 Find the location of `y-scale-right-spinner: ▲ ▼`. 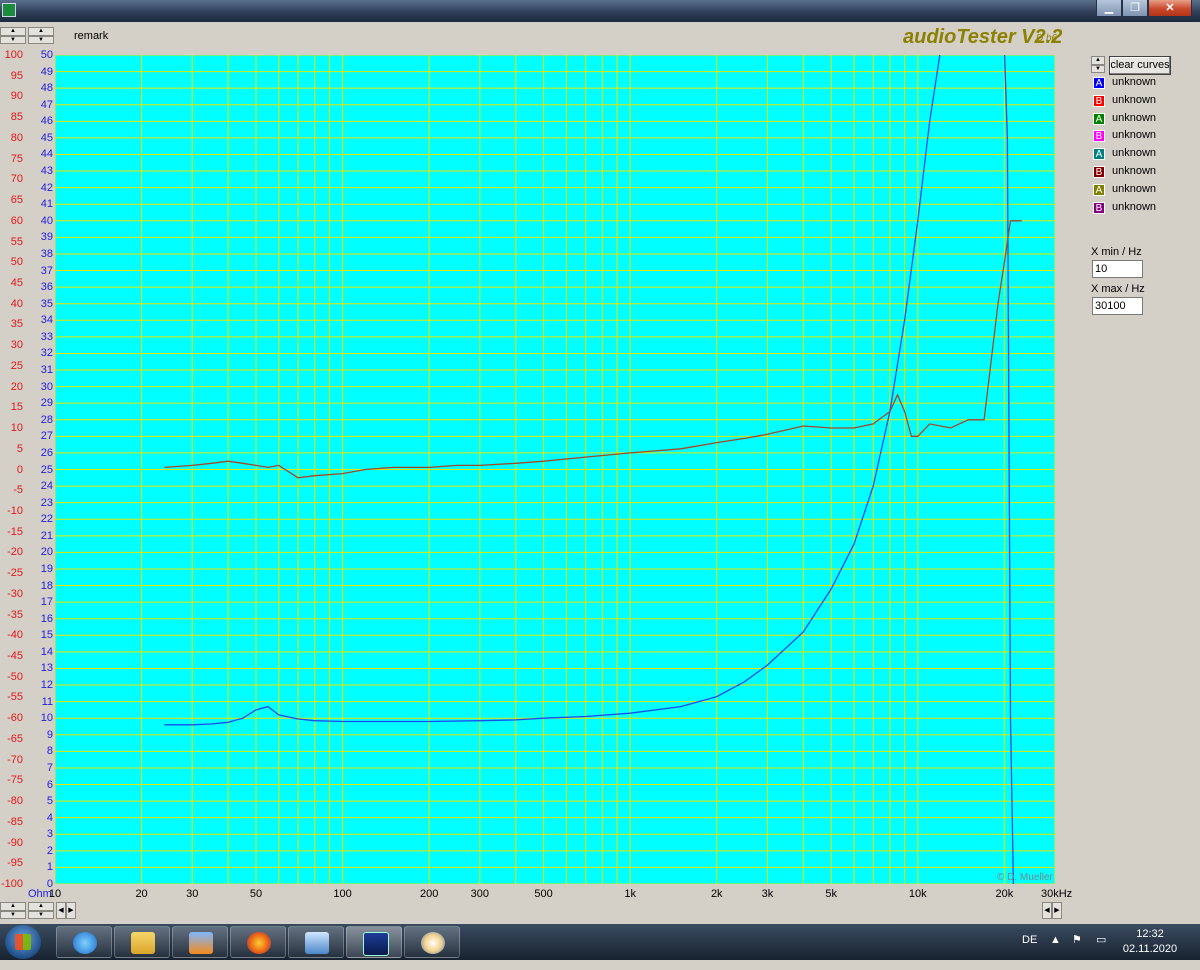

y-scale-right-spinner: ▲ ▼ is located at coordinates (41, 35).